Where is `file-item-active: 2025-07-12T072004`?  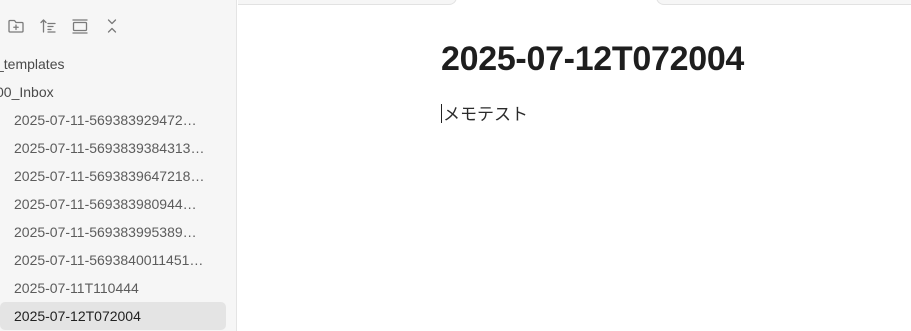 file-item-active: 2025-07-12T072004 is located at coordinates (113, 316).